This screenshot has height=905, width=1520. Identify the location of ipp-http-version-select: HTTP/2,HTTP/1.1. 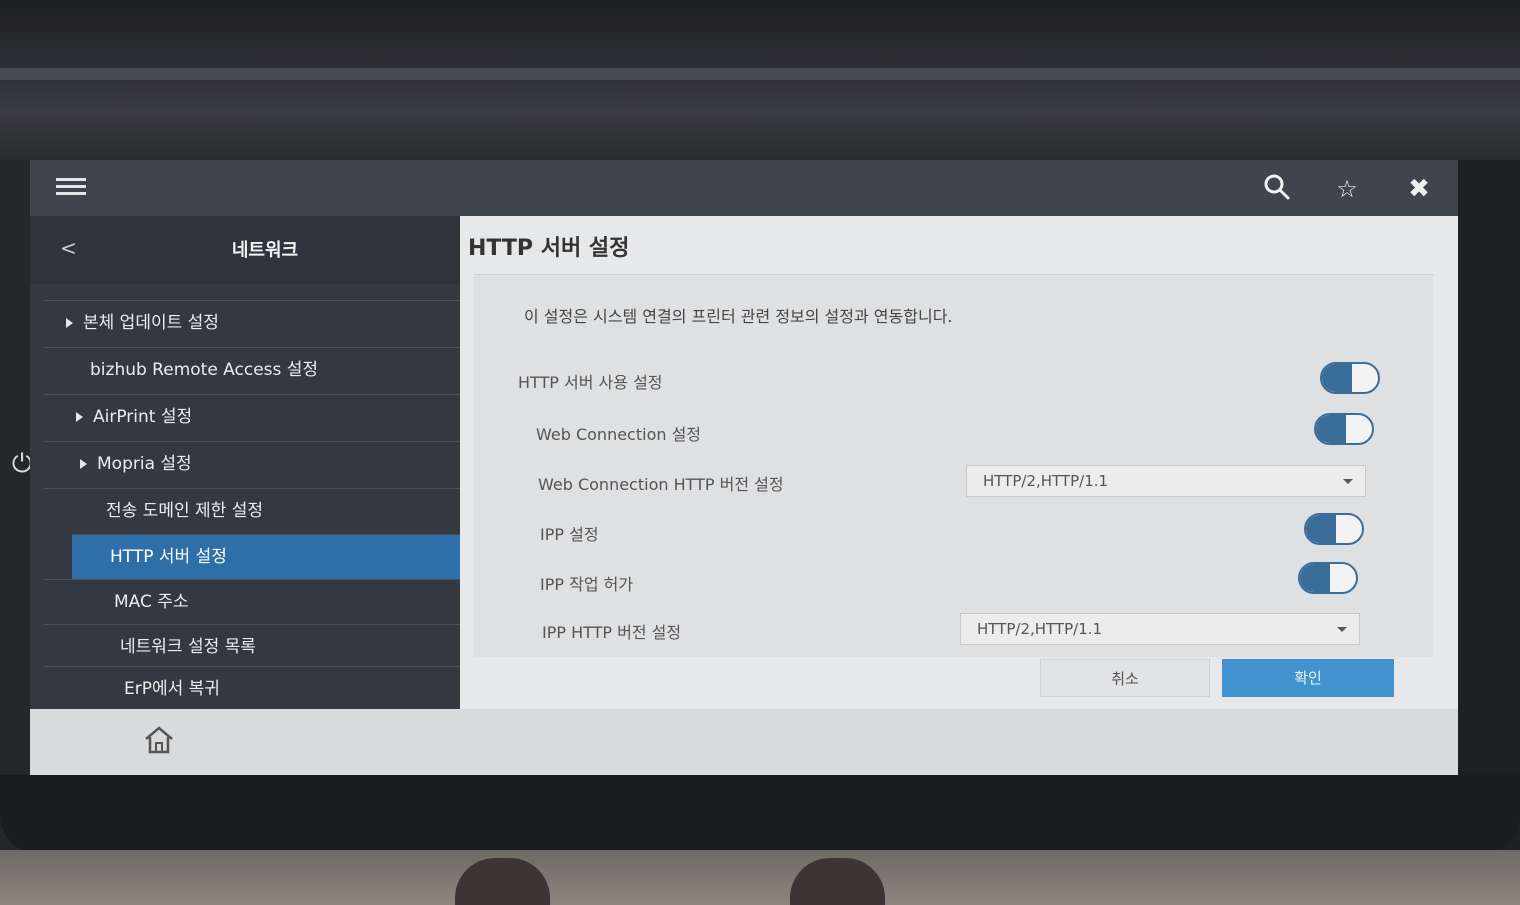
(1160, 629).